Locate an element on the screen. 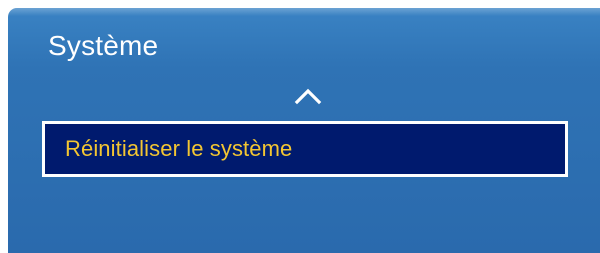  chevron-up-icon is located at coordinates (308, 96).